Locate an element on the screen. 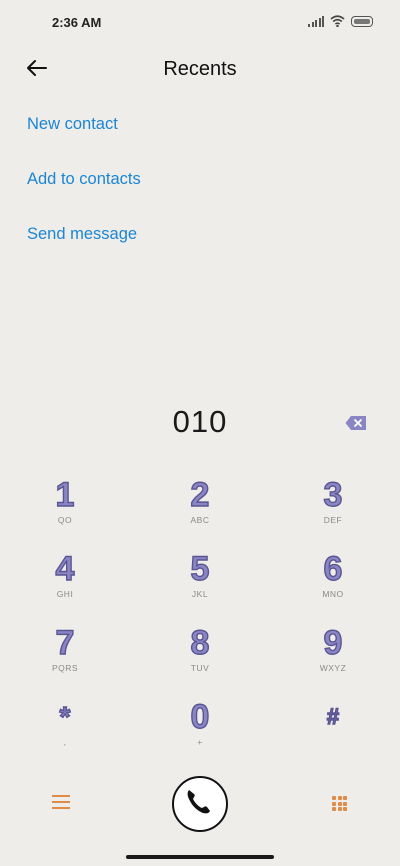  key-8: 8 TUV is located at coordinates (200, 655).